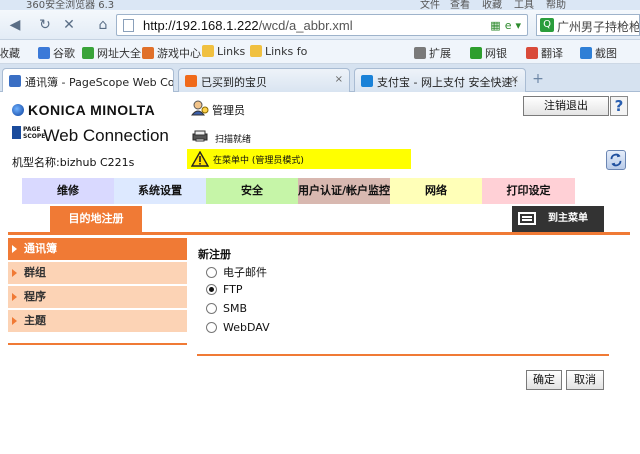 This screenshot has height=454, width=640. Describe the element at coordinates (598, 27) in the screenshot. I see `search-text: 广州男子持枪枪` at that location.